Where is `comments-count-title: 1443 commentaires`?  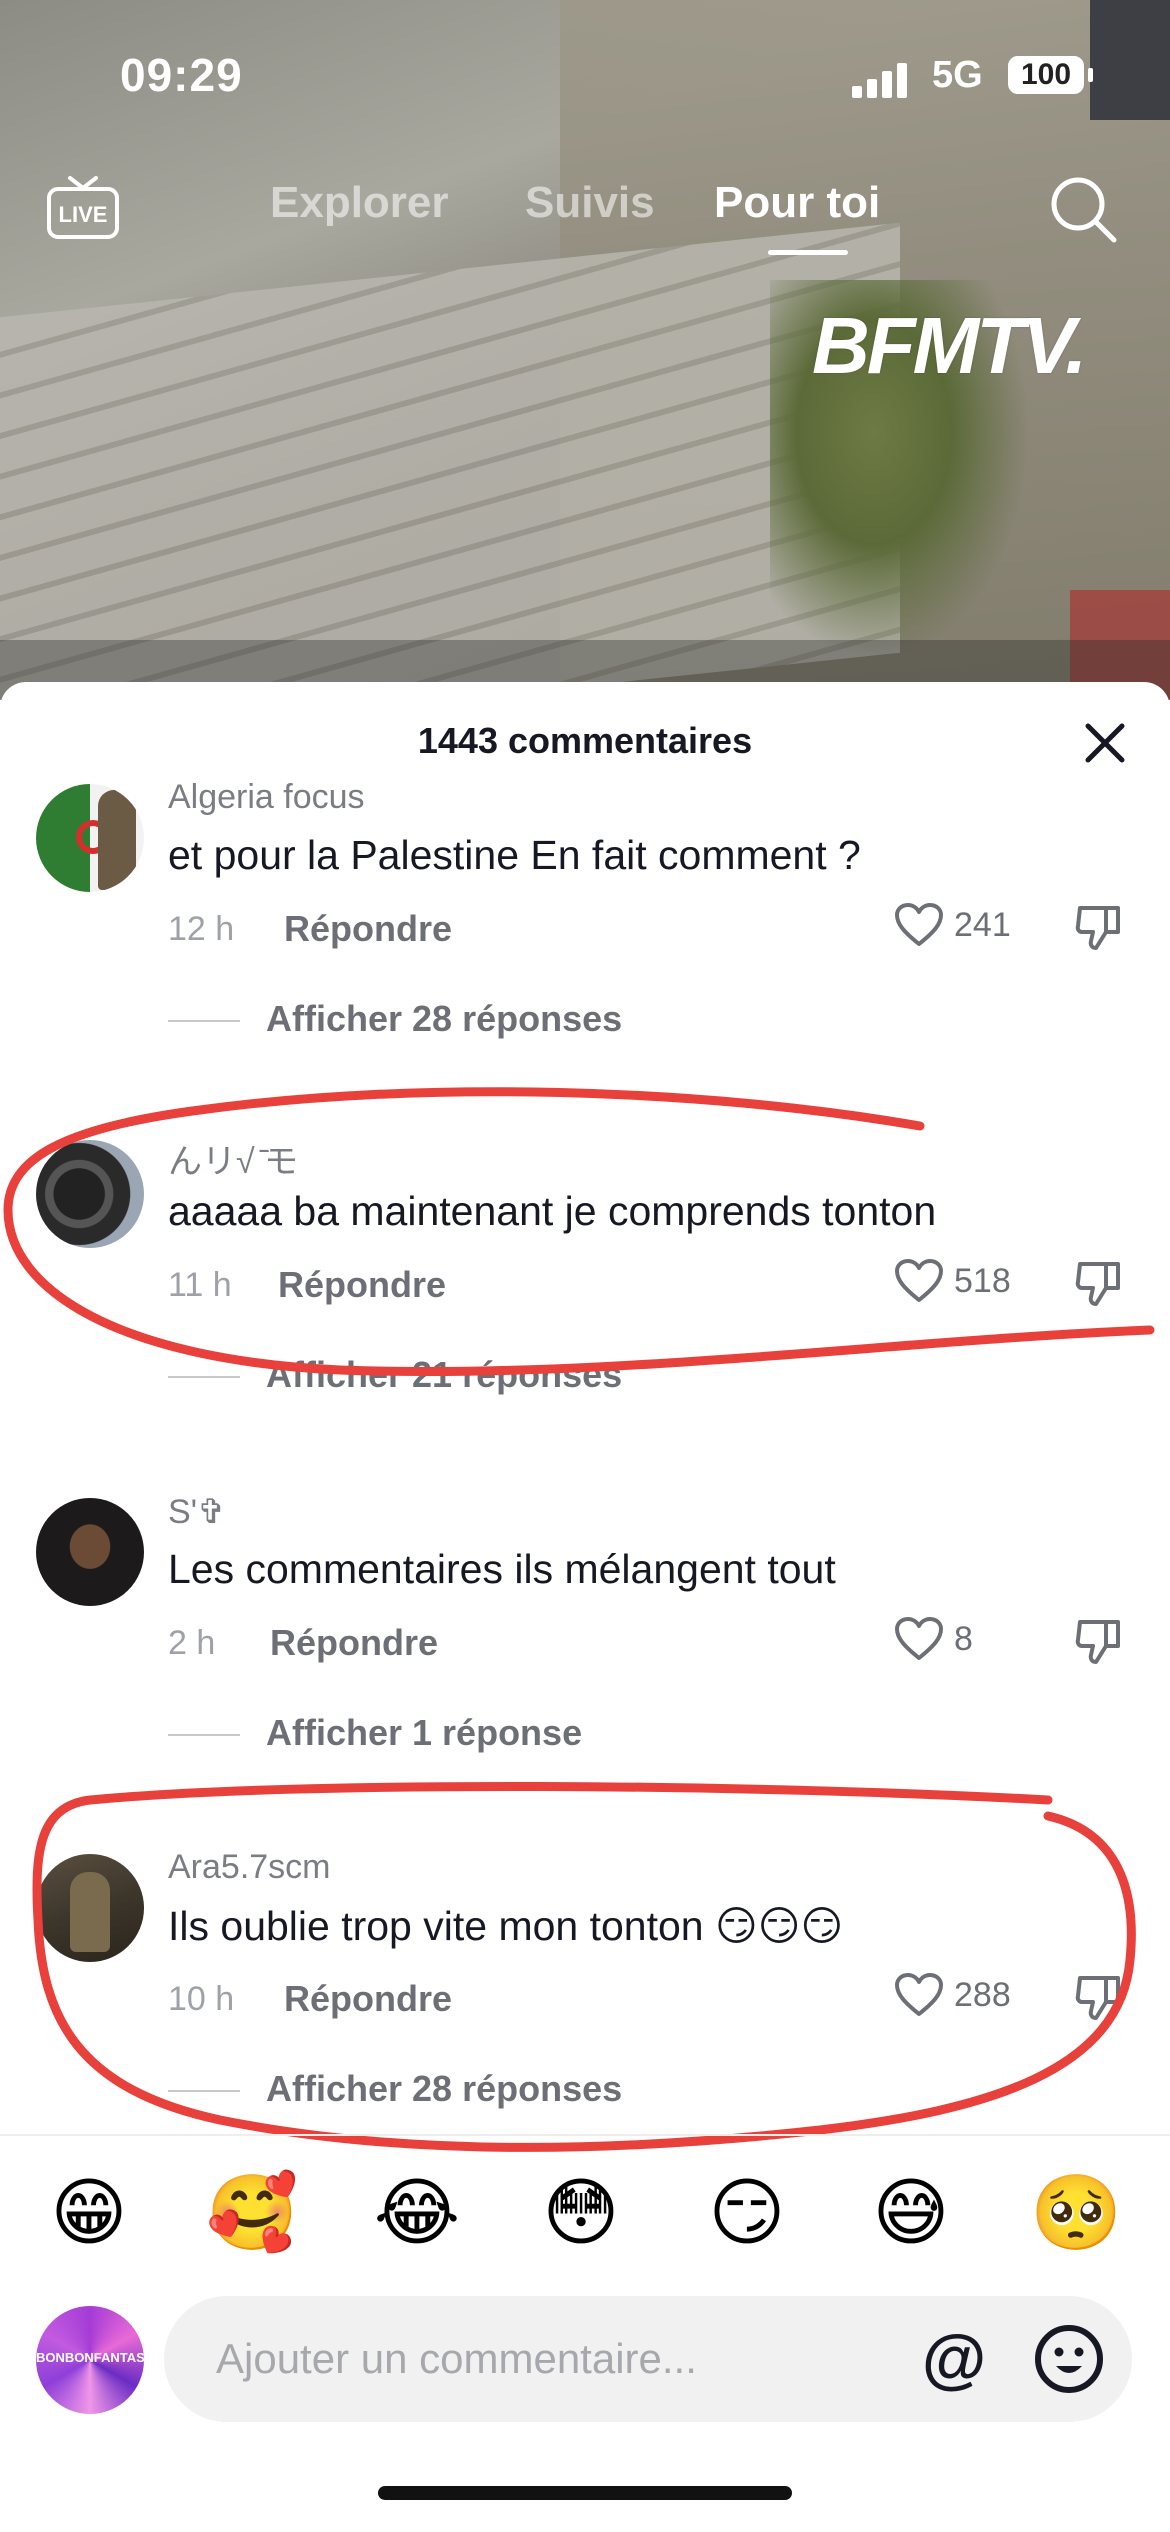 comments-count-title: 1443 commentaires is located at coordinates (585, 740).